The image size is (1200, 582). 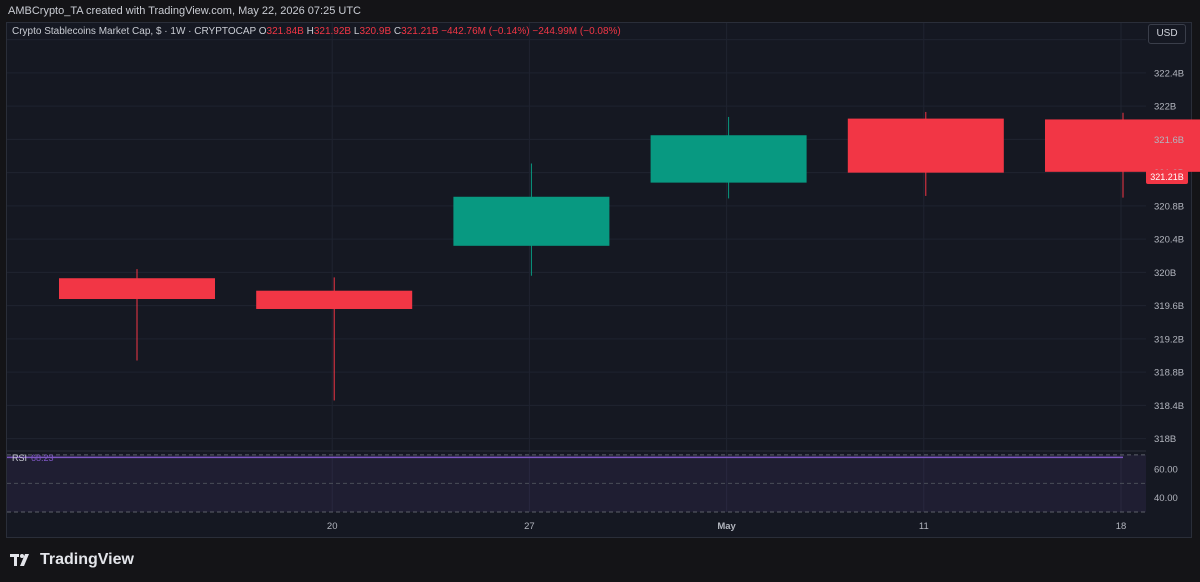 What do you see at coordinates (1169, 306) in the screenshot?
I see `price-tick-label: 319.6B` at bounding box center [1169, 306].